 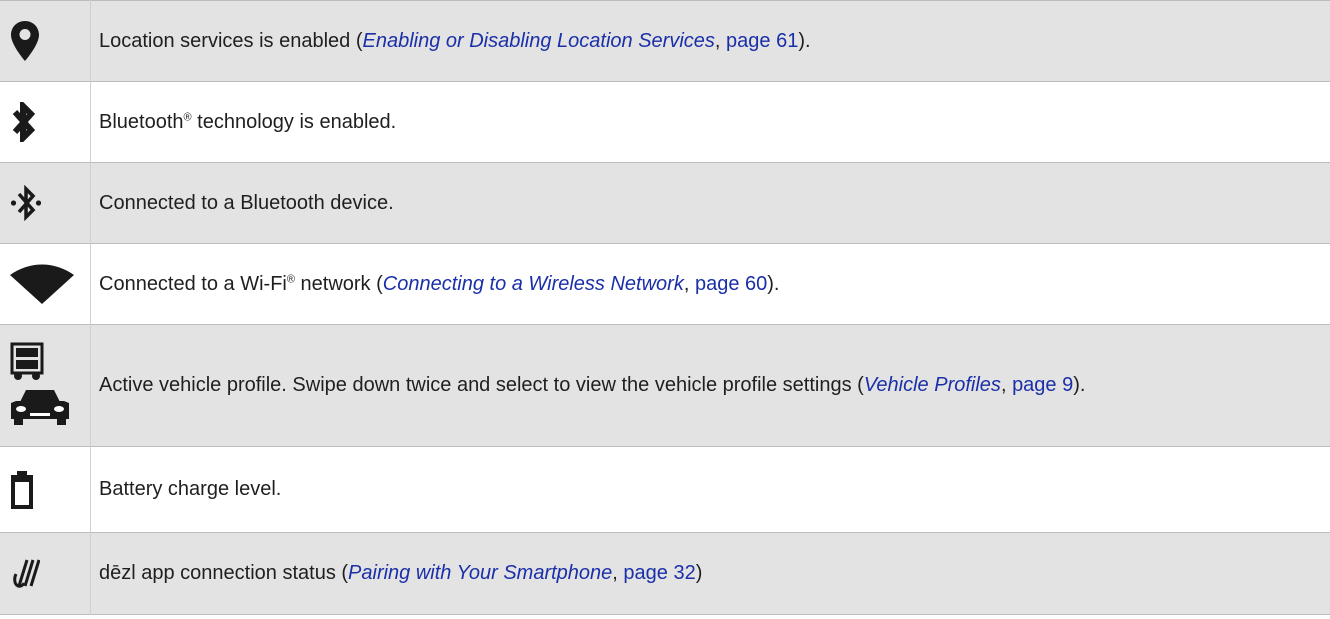 I want to click on row-description: Battery charge level., so click(x=190, y=489).